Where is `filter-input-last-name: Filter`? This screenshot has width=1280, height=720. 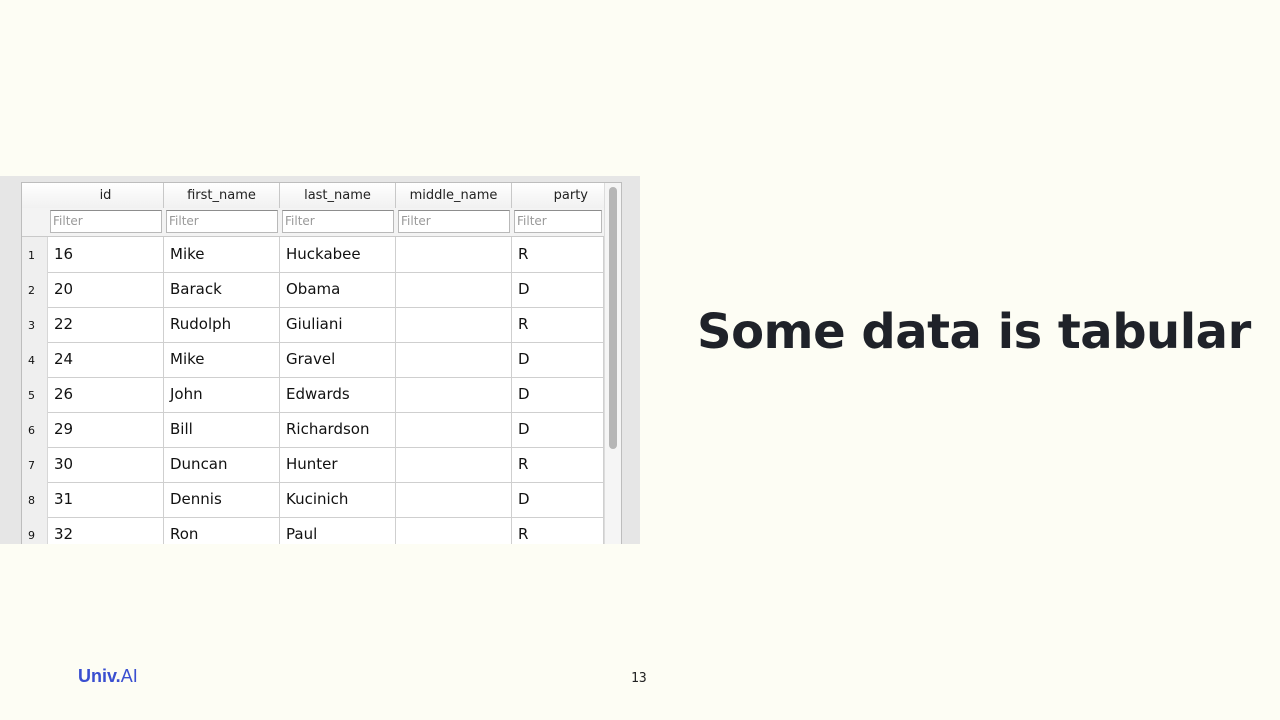
filter-input-last-name: Filter is located at coordinates (338, 221).